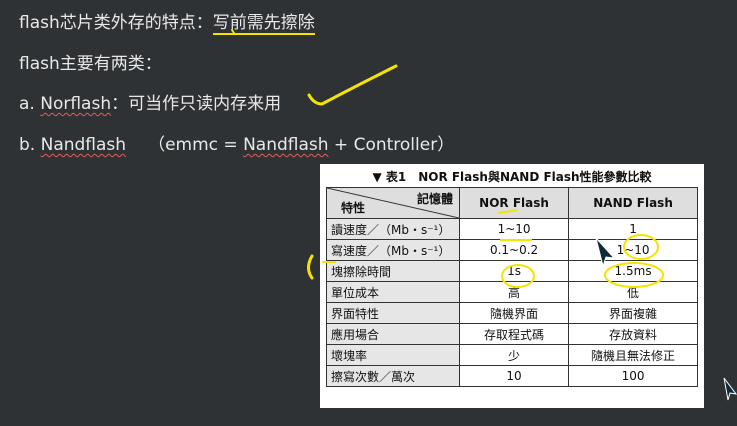 Image resolution: width=737 pixels, height=426 pixels. Describe the element at coordinates (393, 271) in the screenshot. I see `row-label: 塊擦除時間` at that location.